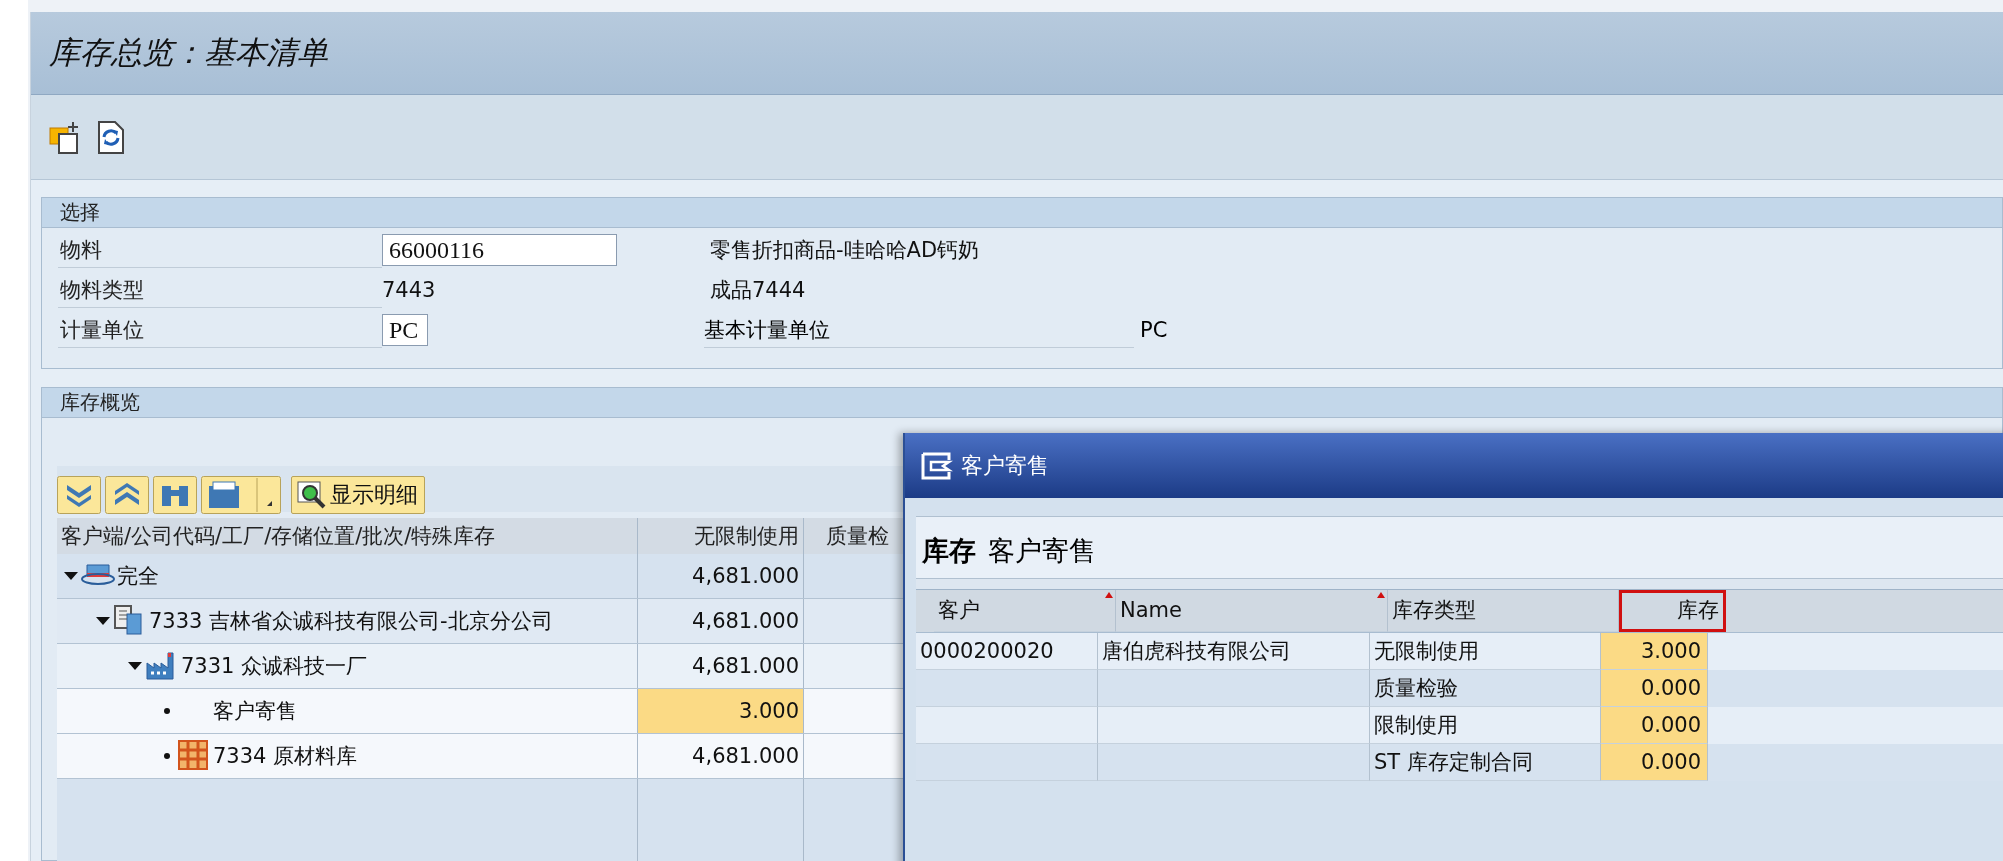 The height and width of the screenshot is (861, 2003). I want to click on storage-icon, so click(194, 756).